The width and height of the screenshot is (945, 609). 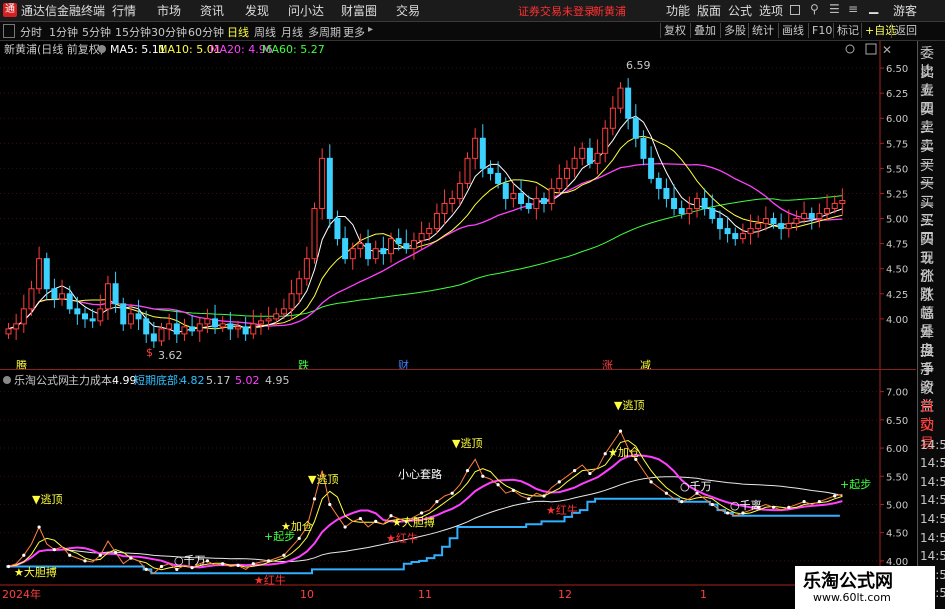 I want to click on menu-faxian: 发现, so click(x=257, y=10).